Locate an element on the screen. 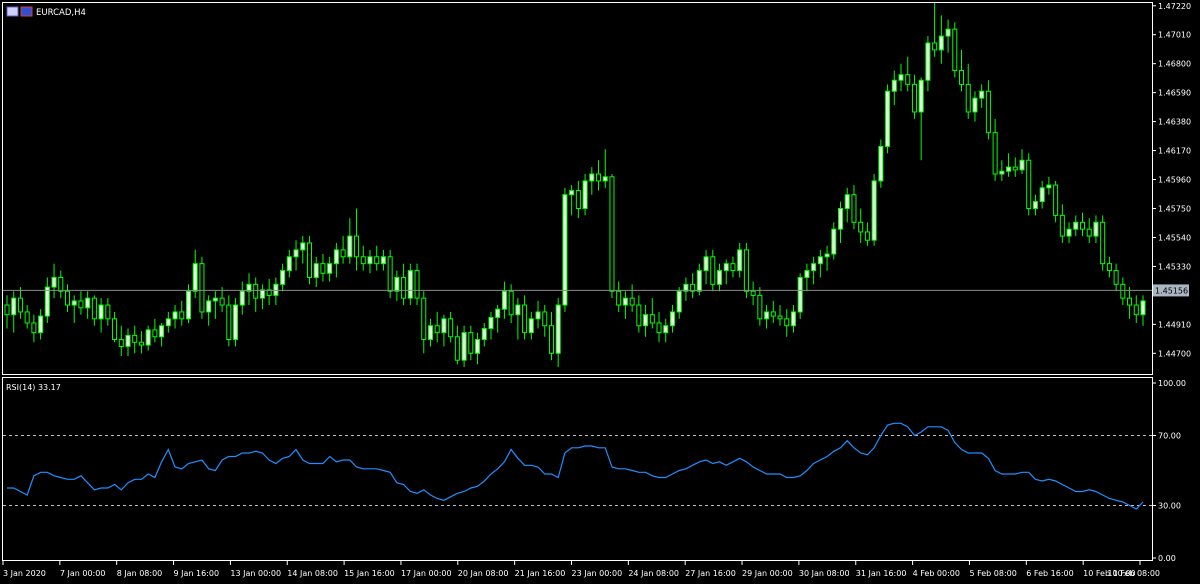 The image size is (1200, 584). price-tick-label: 1.44700 is located at coordinates (1174, 353).